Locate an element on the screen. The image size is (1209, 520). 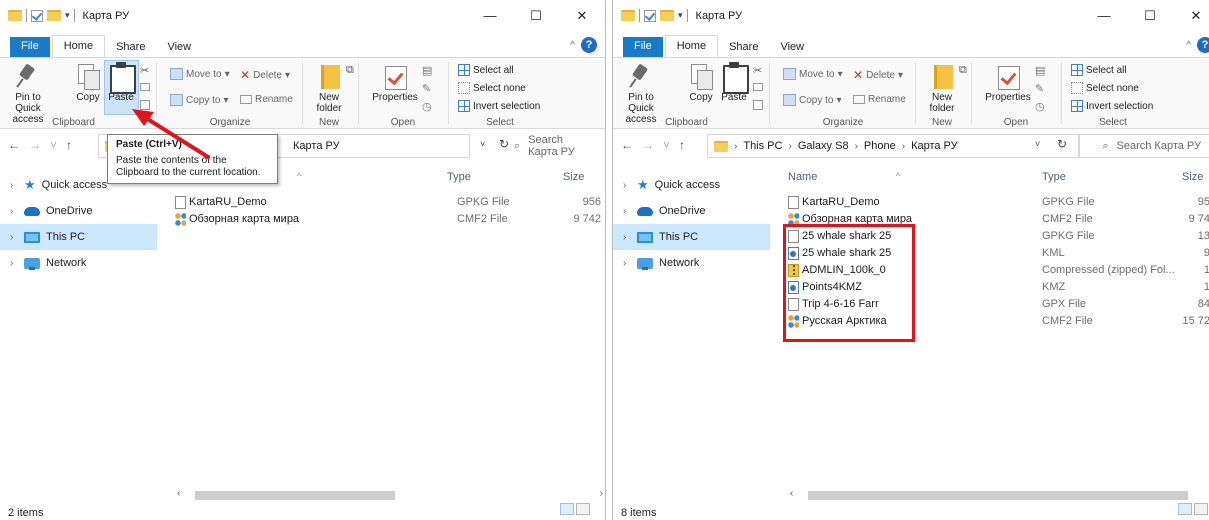
paste-shortcut-icon is located at coordinates (145, 105).